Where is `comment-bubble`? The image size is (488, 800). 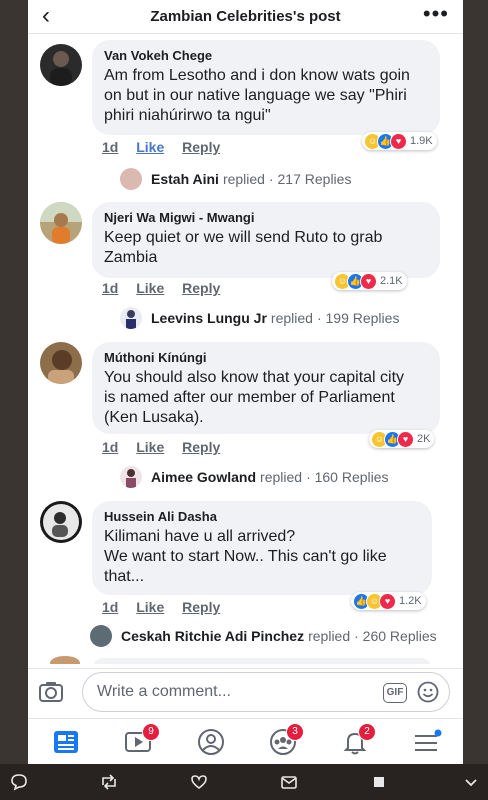
comment-bubble is located at coordinates (262, 661).